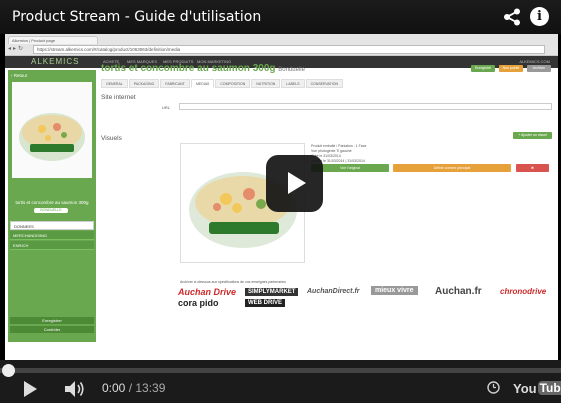 Image resolution: width=561 pixels, height=403 pixels. I want to click on title-bar: Product Stream - Guide d'utilisation, so click(280, 17).